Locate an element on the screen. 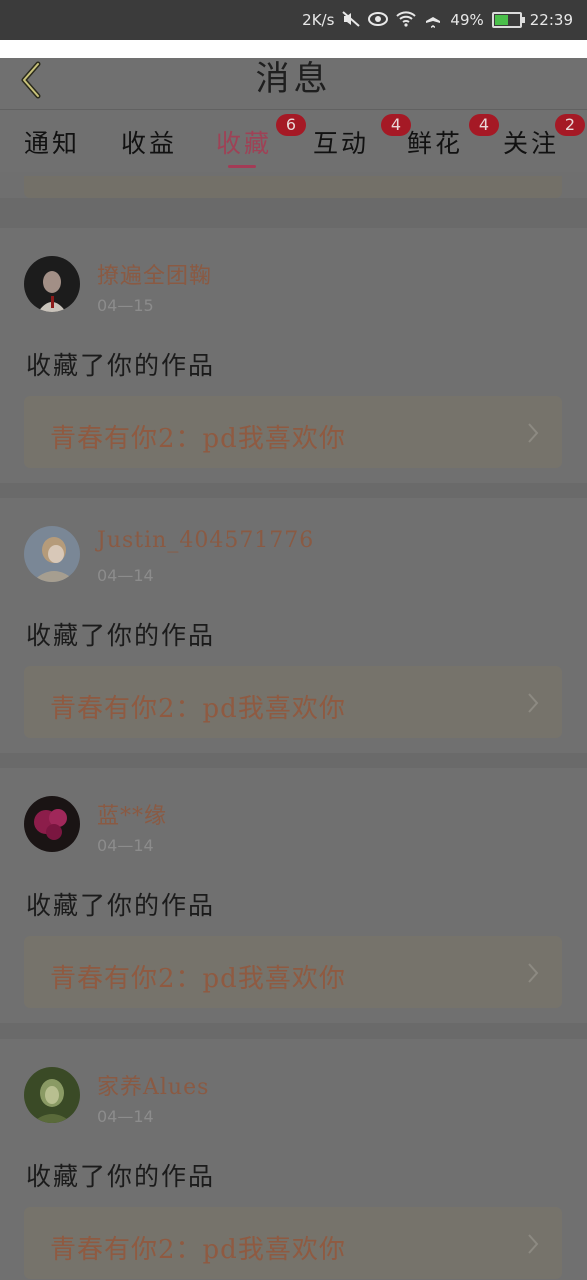  username: 撩遍全团鞠 is located at coordinates (154, 274).